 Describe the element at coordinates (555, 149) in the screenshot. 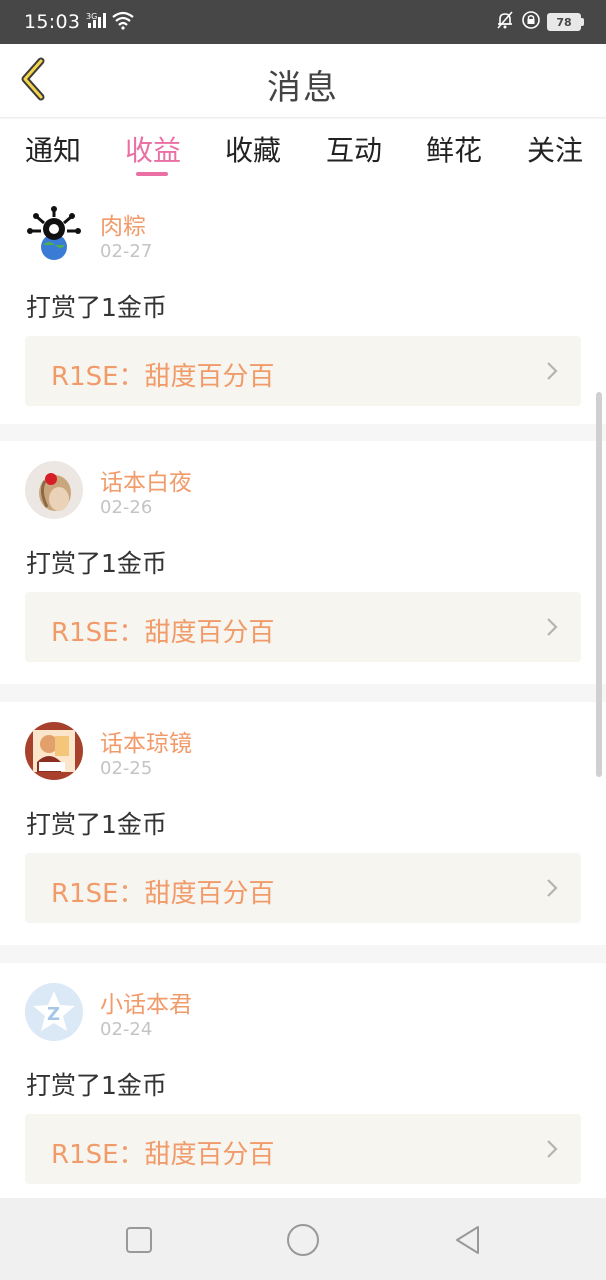

I see `tab-follows: 关注` at that location.